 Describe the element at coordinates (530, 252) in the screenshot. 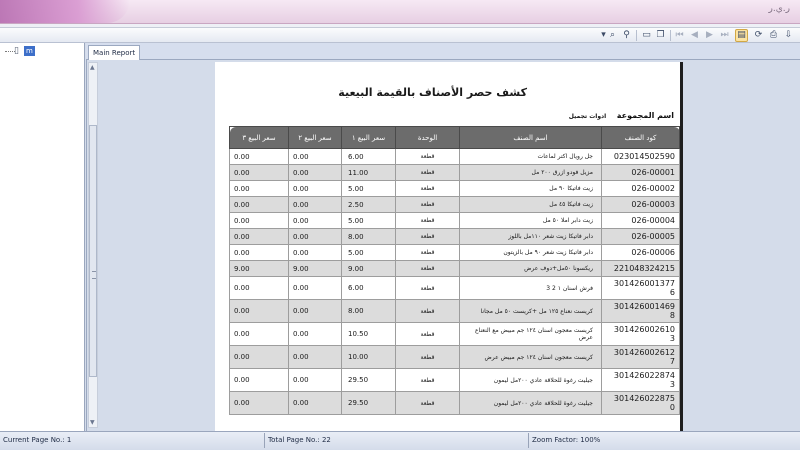

I see `item-name-cell: دابر فاتيكا زيت شعر ٩٠ مل بالزيتون` at that location.